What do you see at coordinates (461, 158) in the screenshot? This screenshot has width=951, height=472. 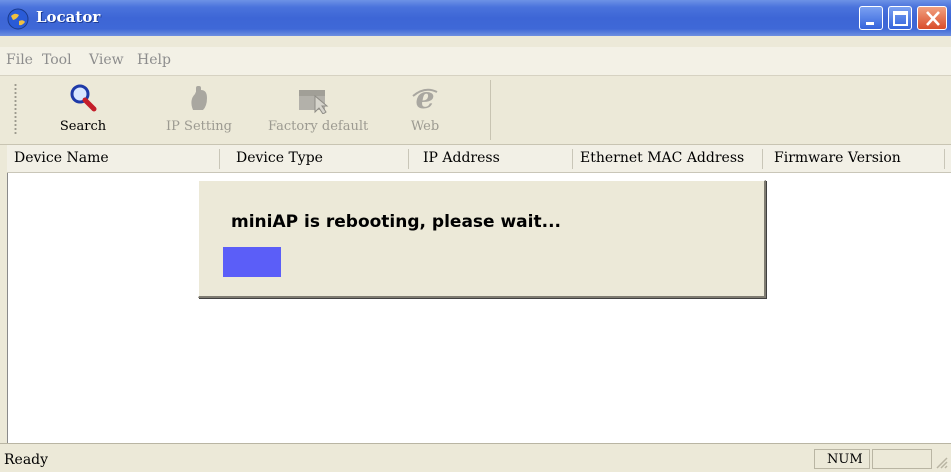 I see `column-ip-address: IP Address` at bounding box center [461, 158].